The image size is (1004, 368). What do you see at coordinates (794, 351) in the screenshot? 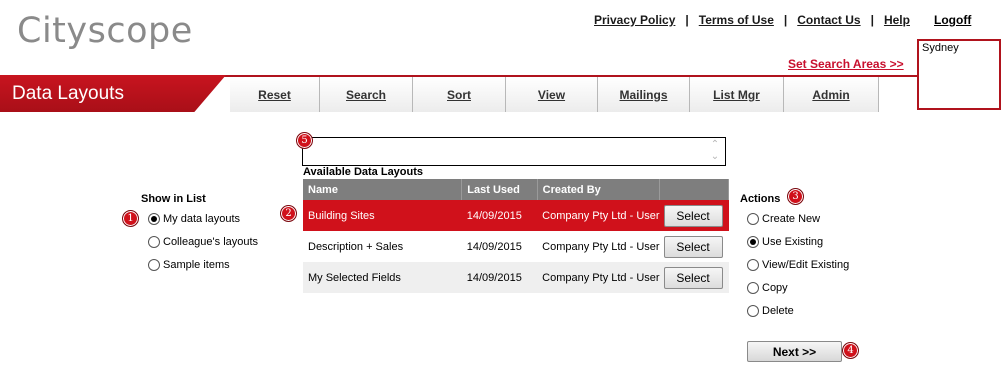
I see `next-button: Next >>` at bounding box center [794, 351].